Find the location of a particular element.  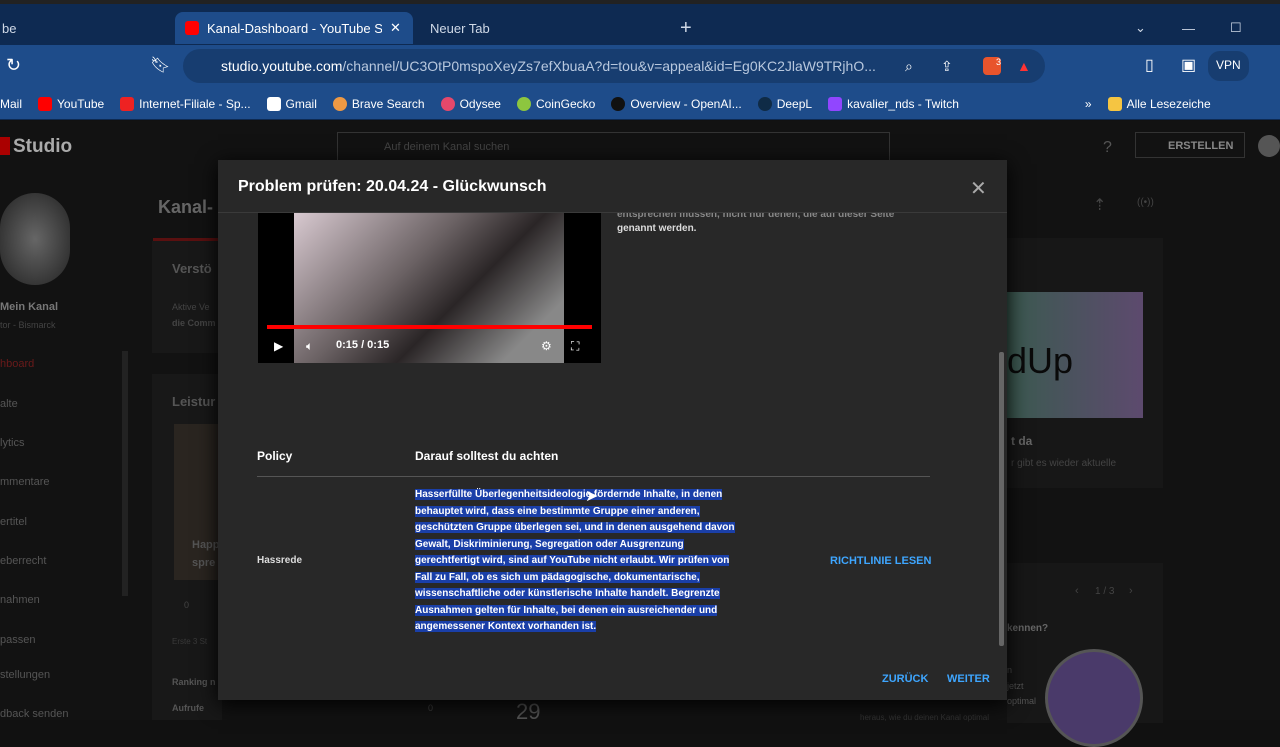

volume-icon: 🔈︎ is located at coordinates (309, 346).